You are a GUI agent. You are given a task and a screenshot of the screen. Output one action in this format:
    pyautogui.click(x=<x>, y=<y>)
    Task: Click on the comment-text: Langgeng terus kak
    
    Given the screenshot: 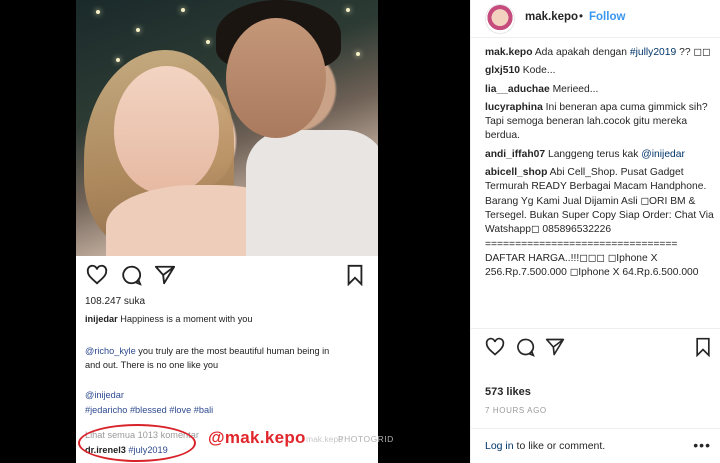 What is the action you would take?
    pyautogui.click(x=594, y=154)
    